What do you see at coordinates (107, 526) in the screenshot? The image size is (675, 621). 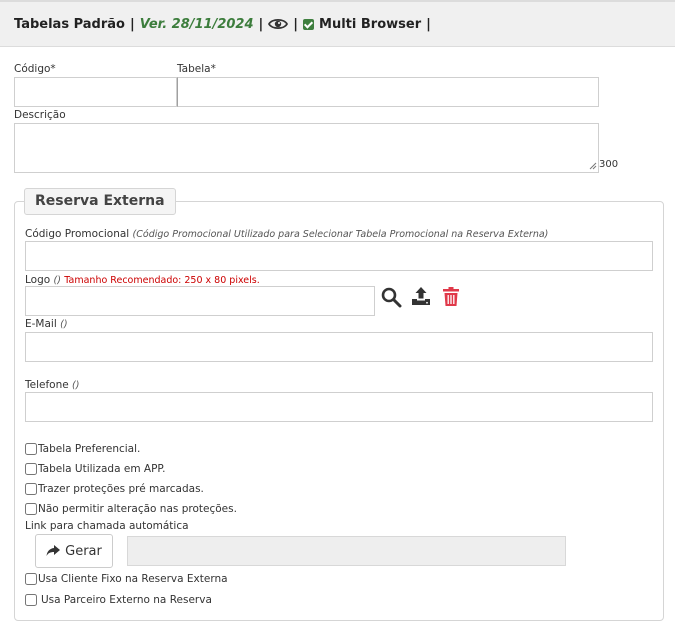 I see `link-label: Link para chamada automática` at bounding box center [107, 526].